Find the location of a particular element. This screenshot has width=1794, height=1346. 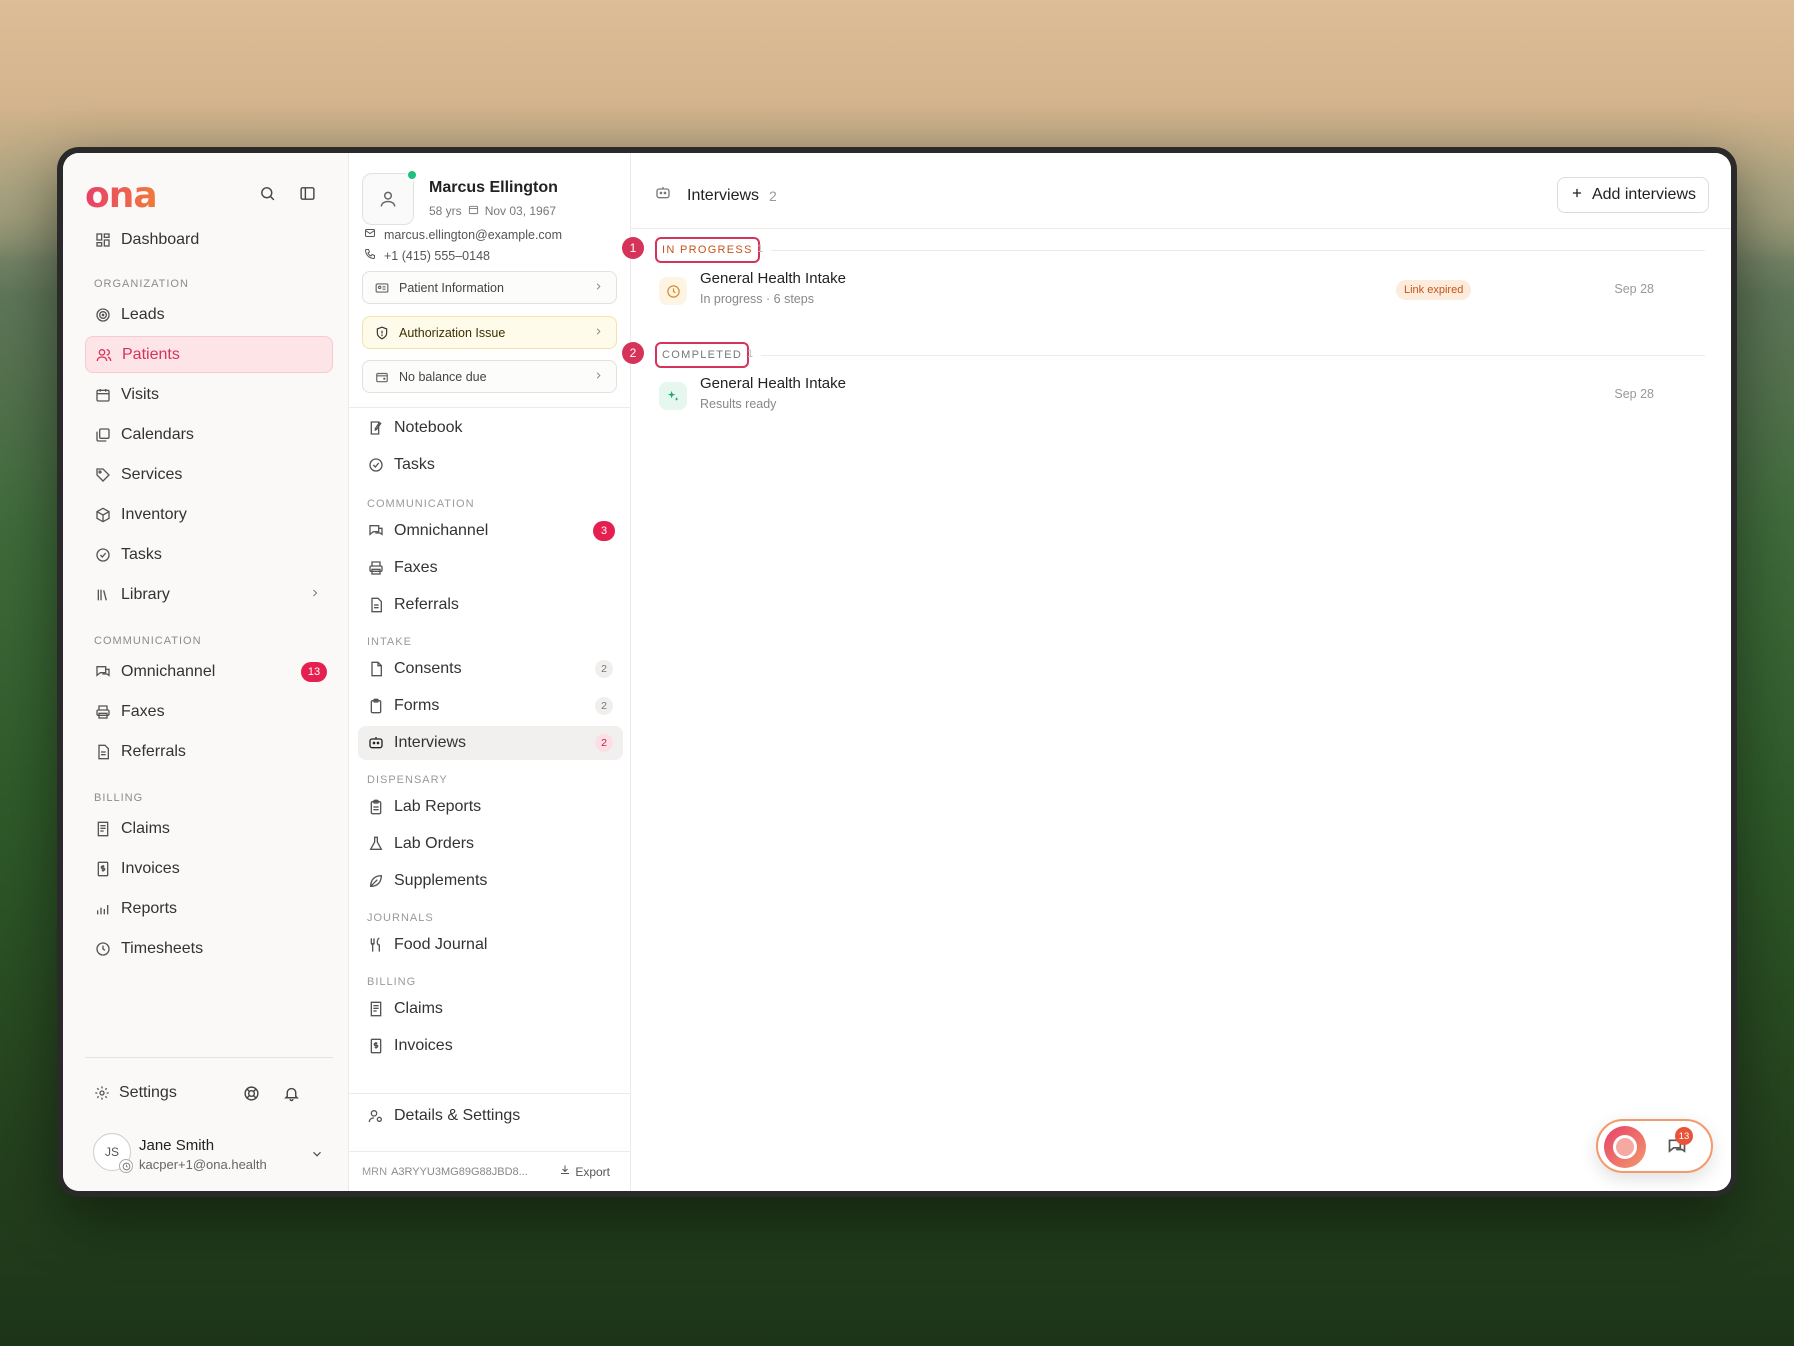

patient-nav-section-title: JOURNALS is located at coordinates (400, 918).